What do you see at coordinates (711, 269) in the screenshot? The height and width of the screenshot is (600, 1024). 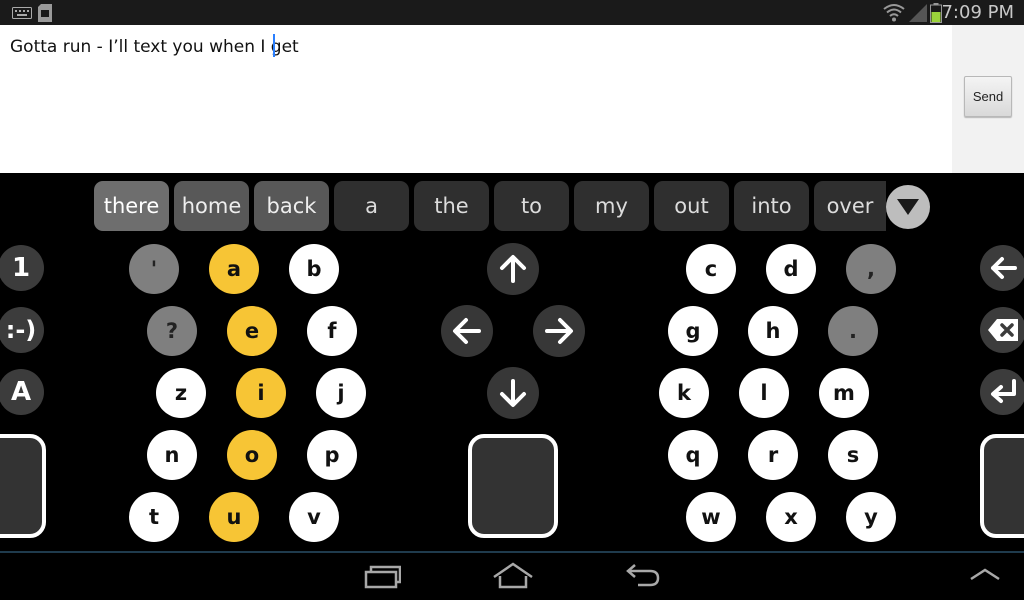 I see `key-c: c` at bounding box center [711, 269].